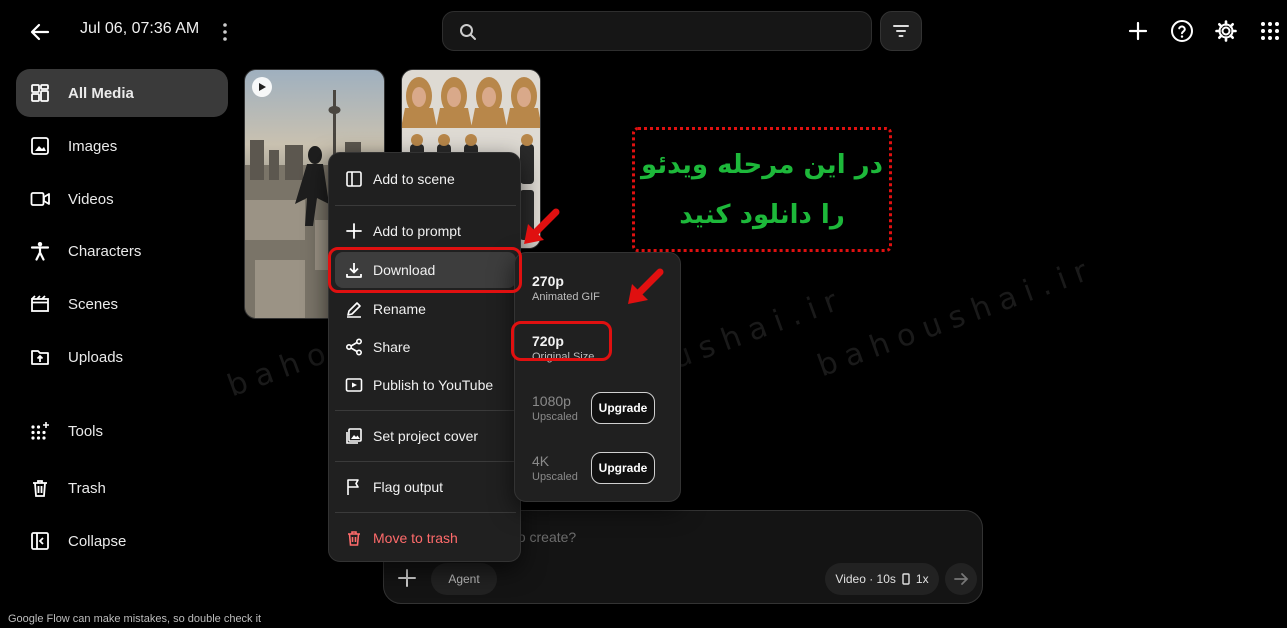  What do you see at coordinates (91, 199) in the screenshot?
I see `sidebar-item-label: Videos` at bounding box center [91, 199].